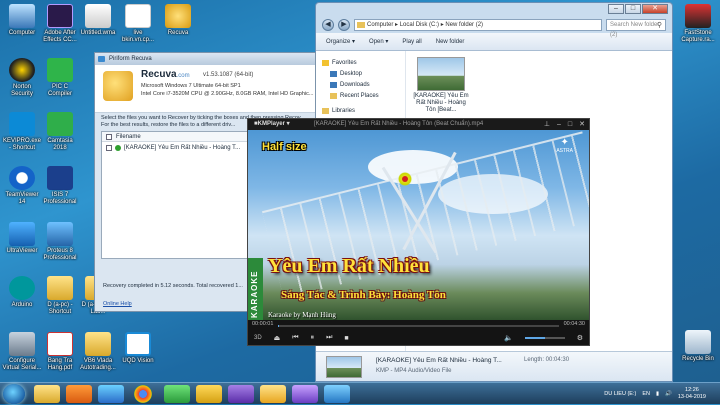 This screenshot has height=405, width=720. What do you see at coordinates (60, 364) in the screenshot?
I see `desktop-icon-label: Bang Tra Hang.pdf` at bounding box center [60, 364].